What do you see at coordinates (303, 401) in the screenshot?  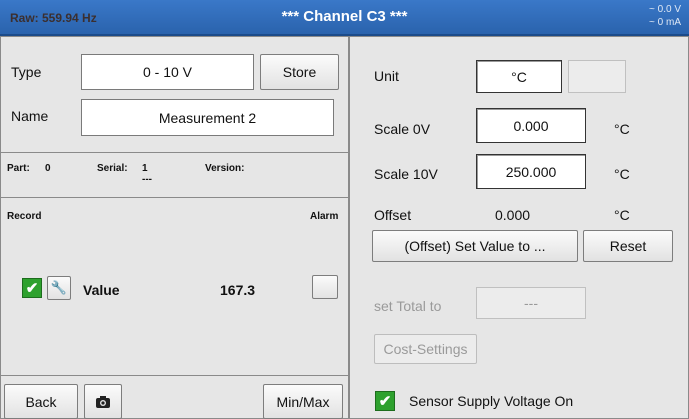 I see `min-max-button: Min/Max` at bounding box center [303, 401].